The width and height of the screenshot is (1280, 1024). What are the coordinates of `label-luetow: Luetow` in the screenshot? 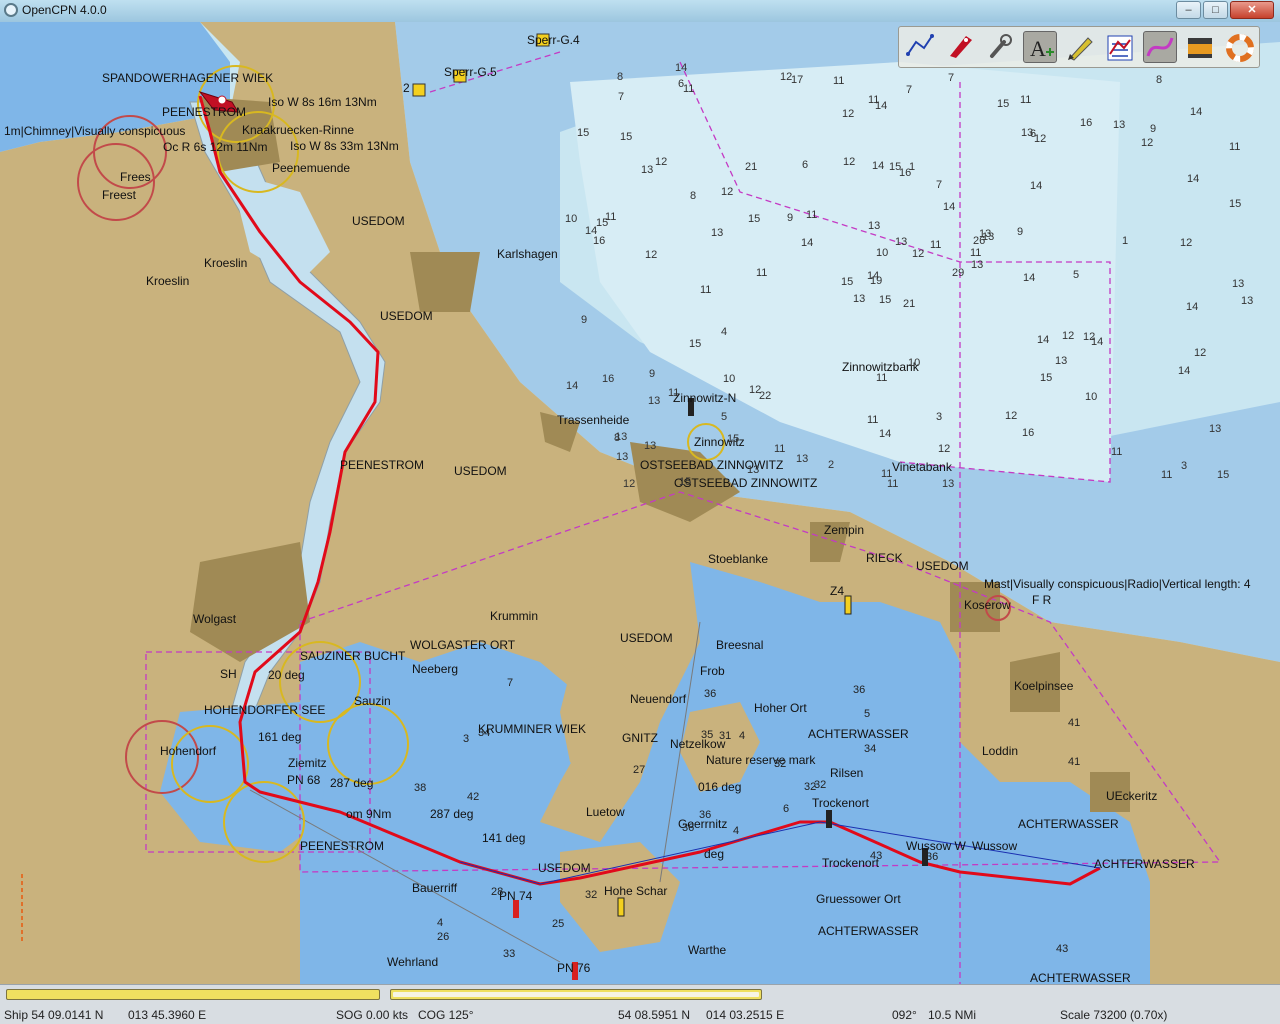 It's located at (605, 812).